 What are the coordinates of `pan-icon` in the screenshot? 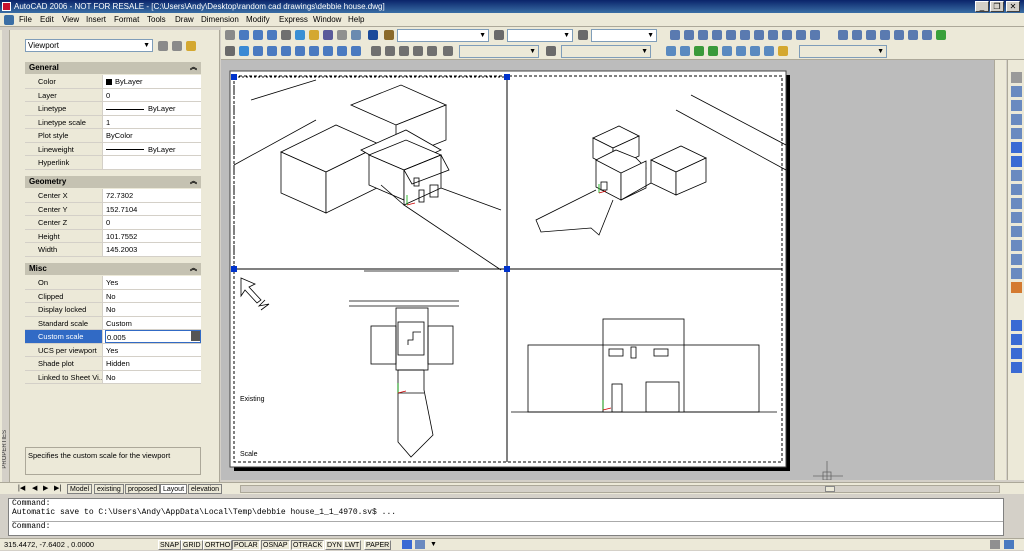 It's located at (230, 35).